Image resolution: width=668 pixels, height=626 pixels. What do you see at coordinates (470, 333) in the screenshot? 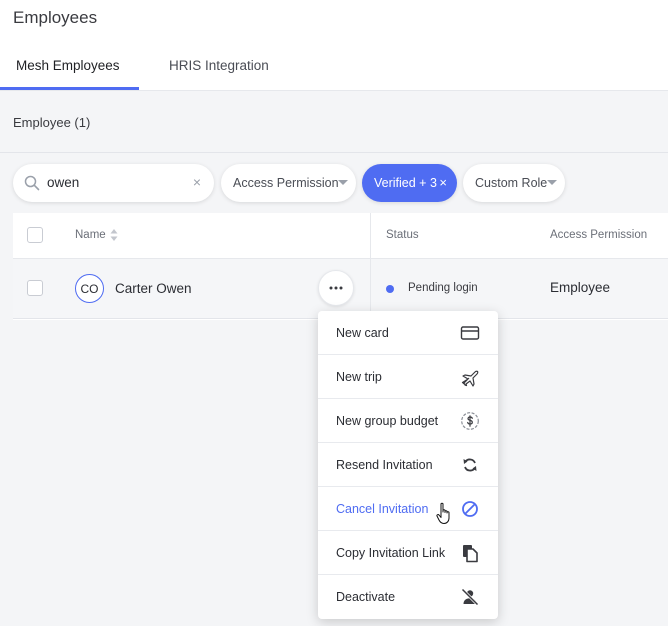
I see `credit-card-icon` at bounding box center [470, 333].